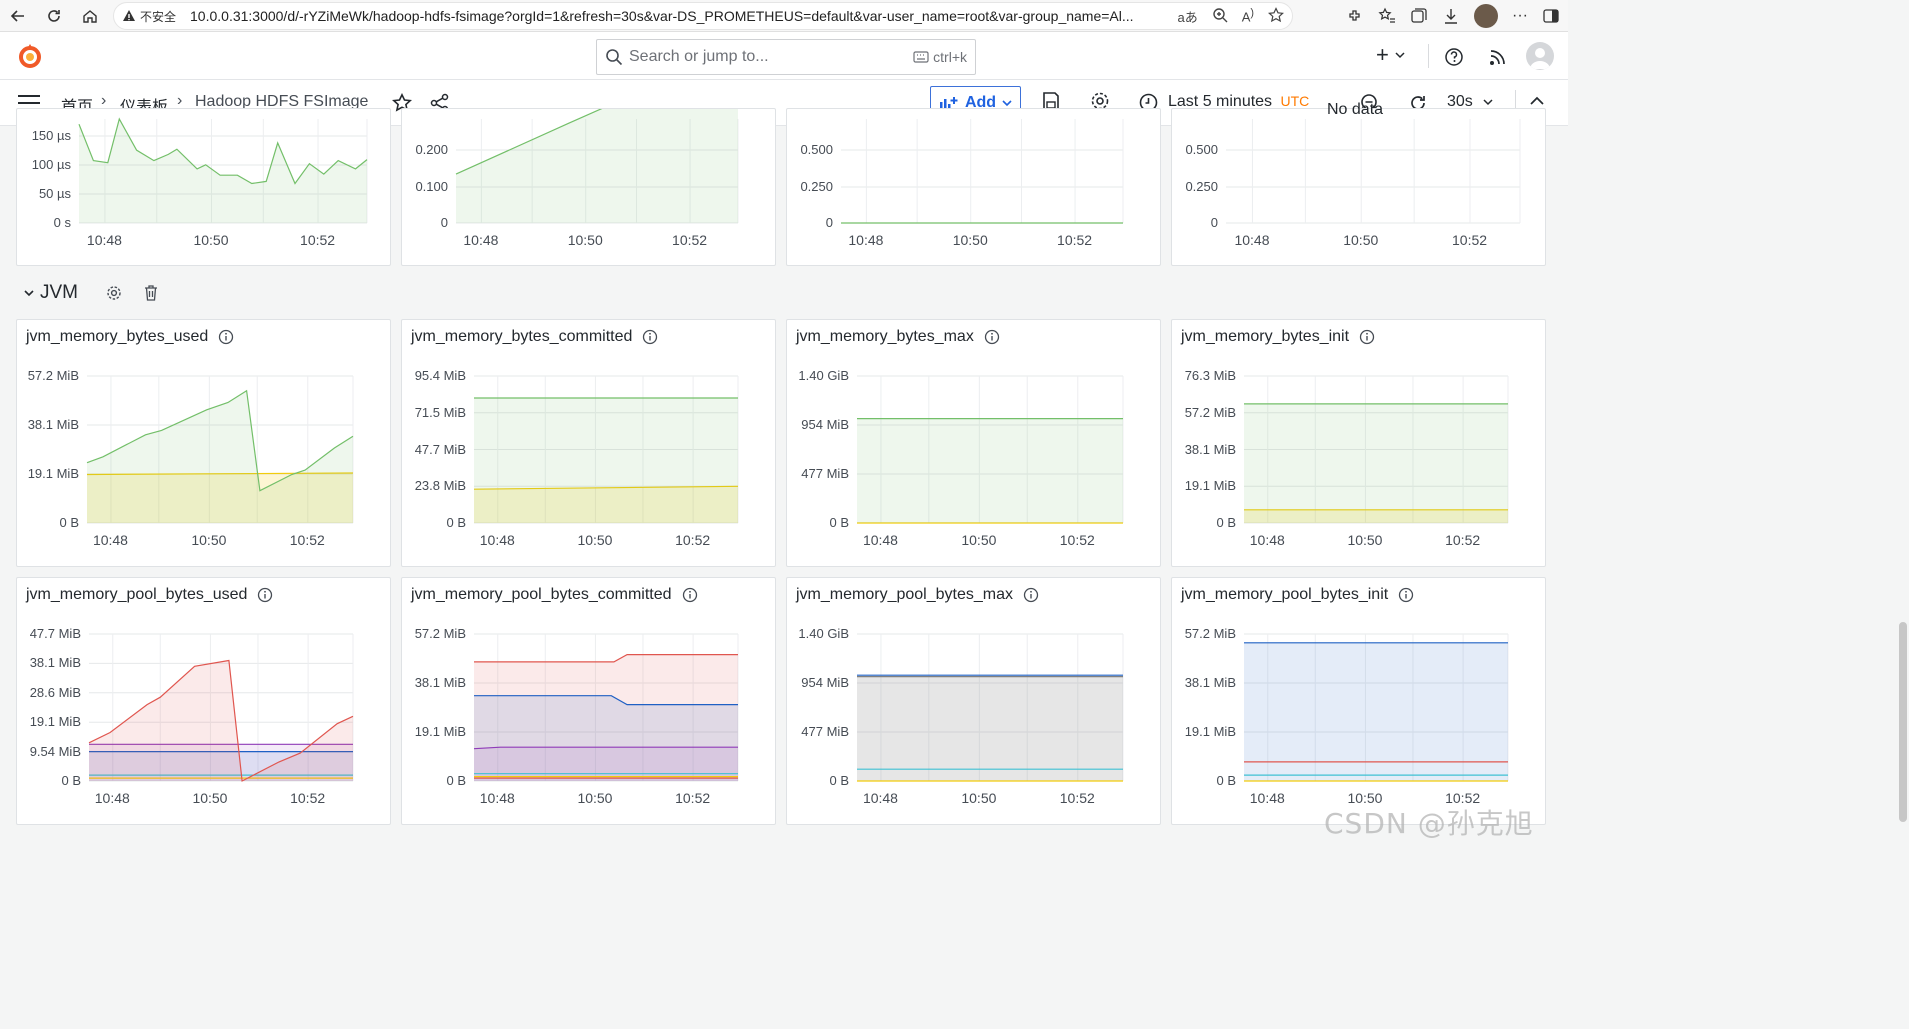 The height and width of the screenshot is (1029, 1909). Describe the element at coordinates (1454, 57) in the screenshot. I see `help-icon` at that location.